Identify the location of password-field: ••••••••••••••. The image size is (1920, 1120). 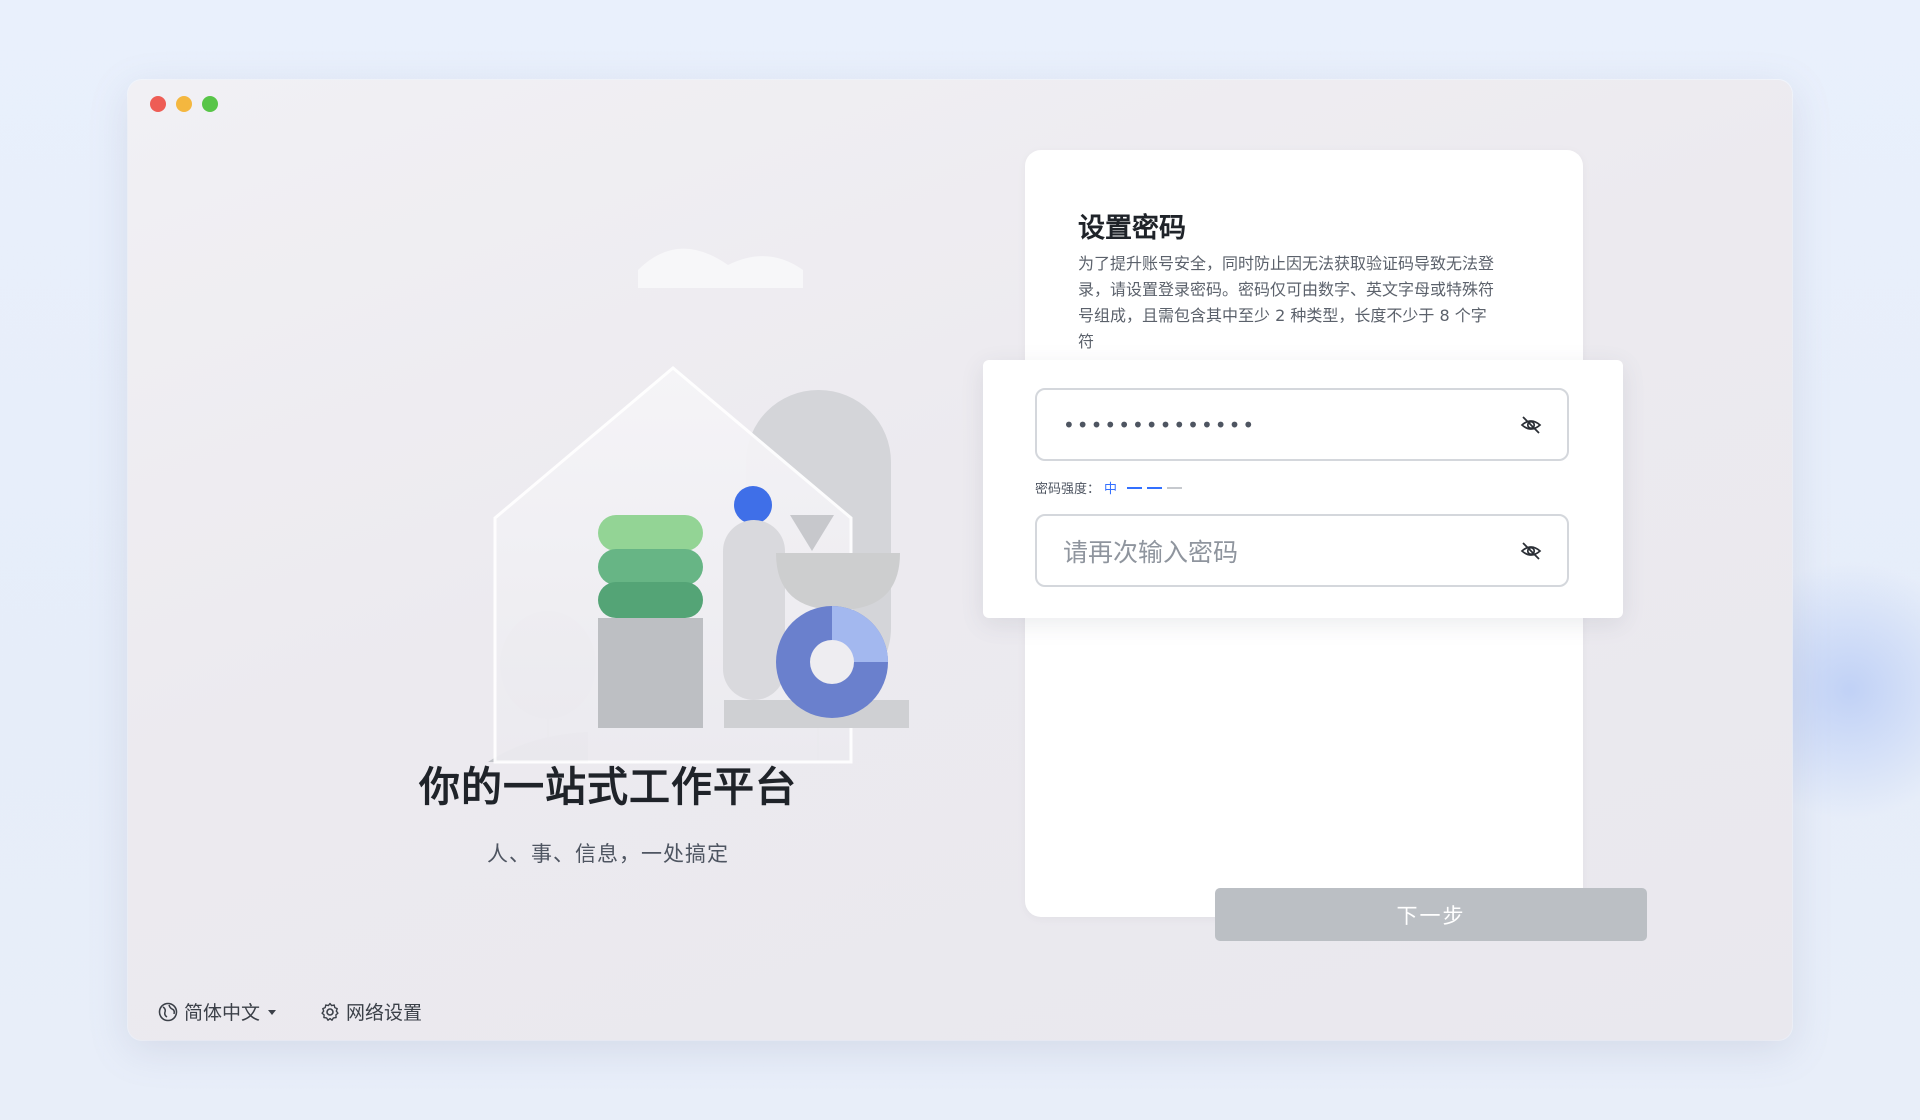
(1302, 424).